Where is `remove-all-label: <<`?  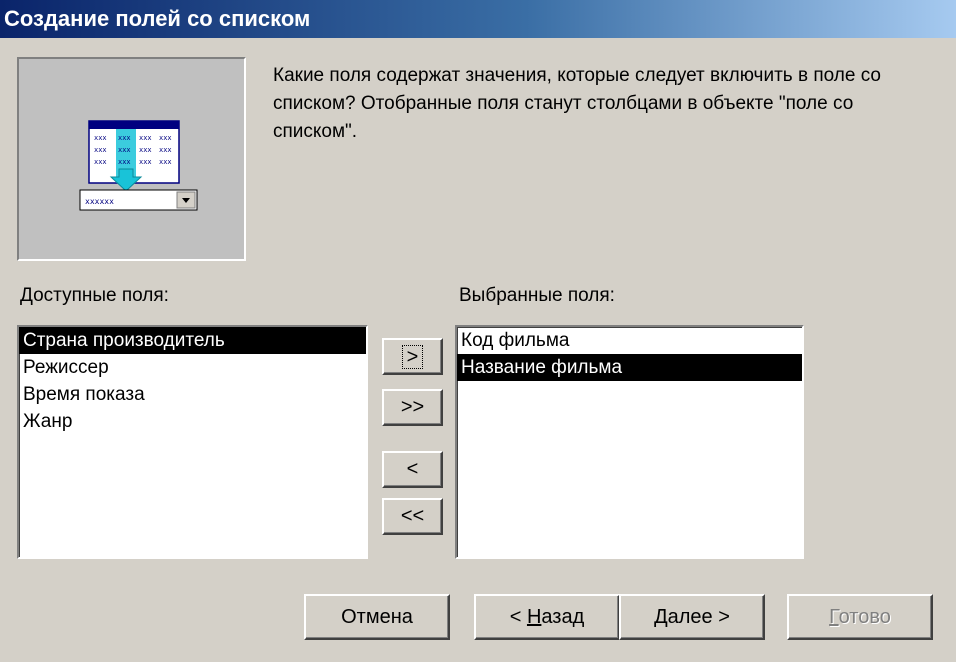 remove-all-label: << is located at coordinates (412, 516).